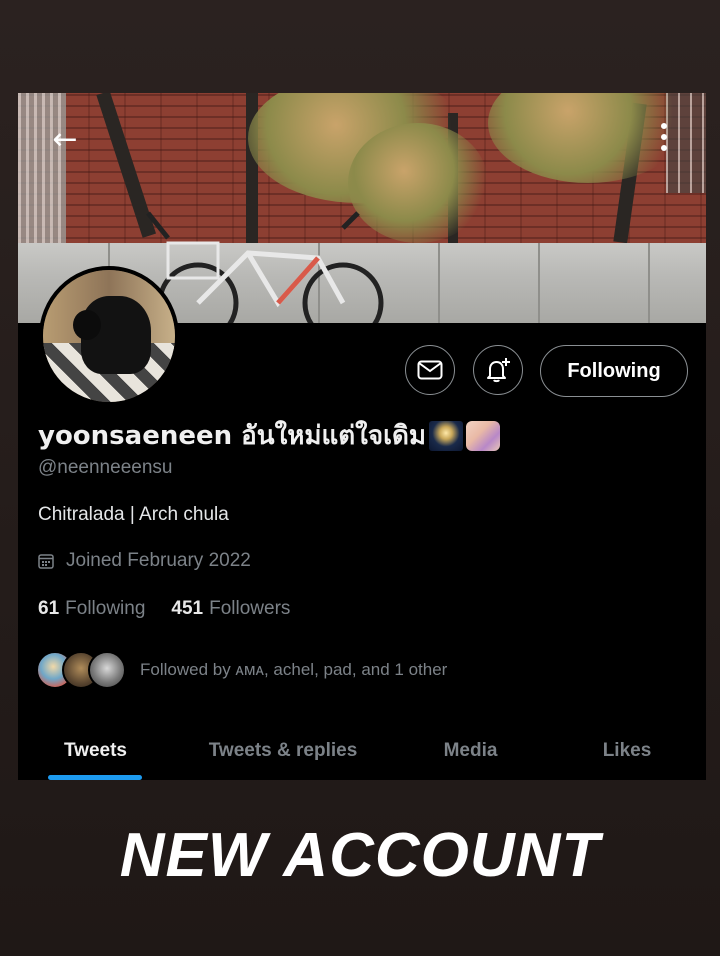 Image resolution: width=720 pixels, height=956 pixels. What do you see at coordinates (446, 435) in the screenshot?
I see `fireworks-emoji` at bounding box center [446, 435].